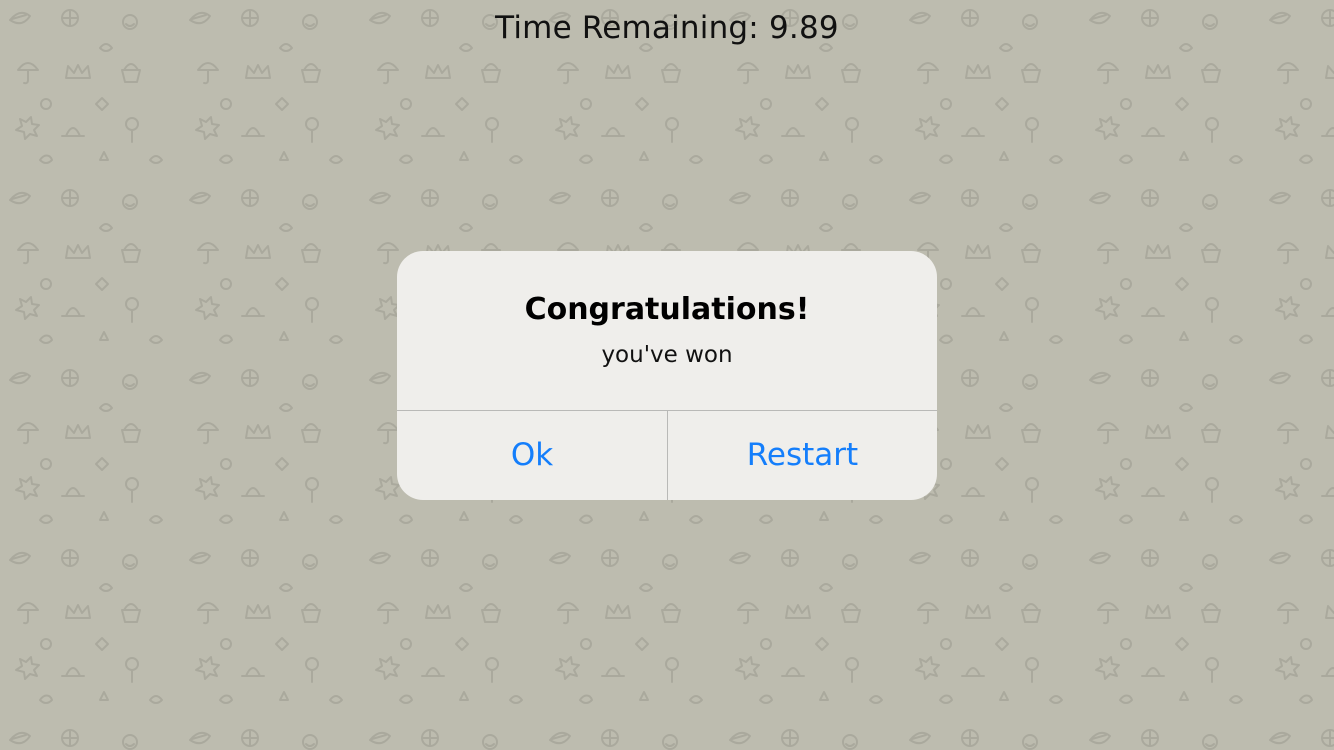  What do you see at coordinates (802, 455) in the screenshot?
I see `restart-button: Restart` at bounding box center [802, 455].